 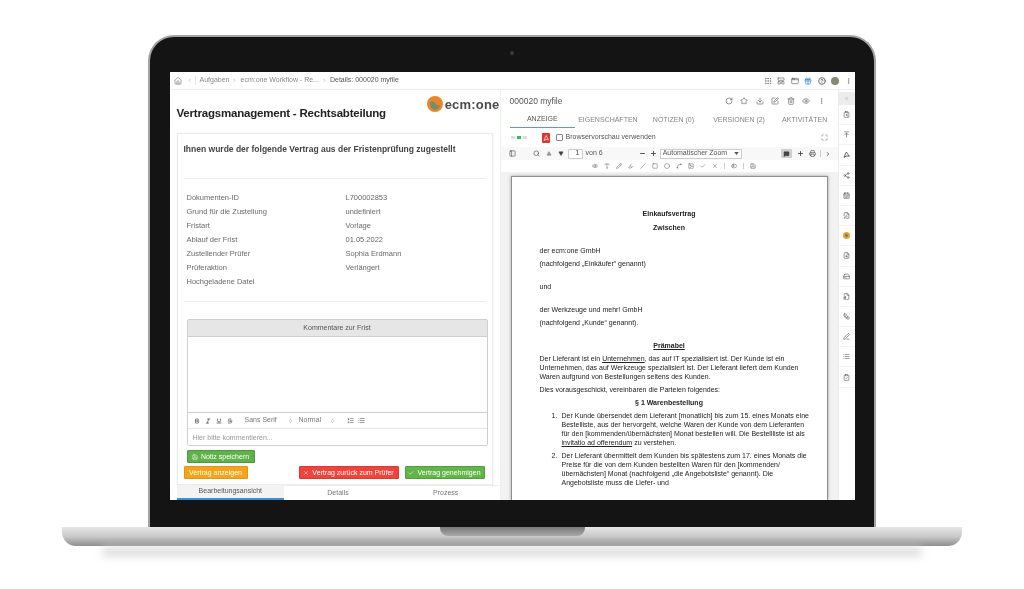 What do you see at coordinates (642, 153) in the screenshot?
I see `zoom-out-icon` at bounding box center [642, 153].